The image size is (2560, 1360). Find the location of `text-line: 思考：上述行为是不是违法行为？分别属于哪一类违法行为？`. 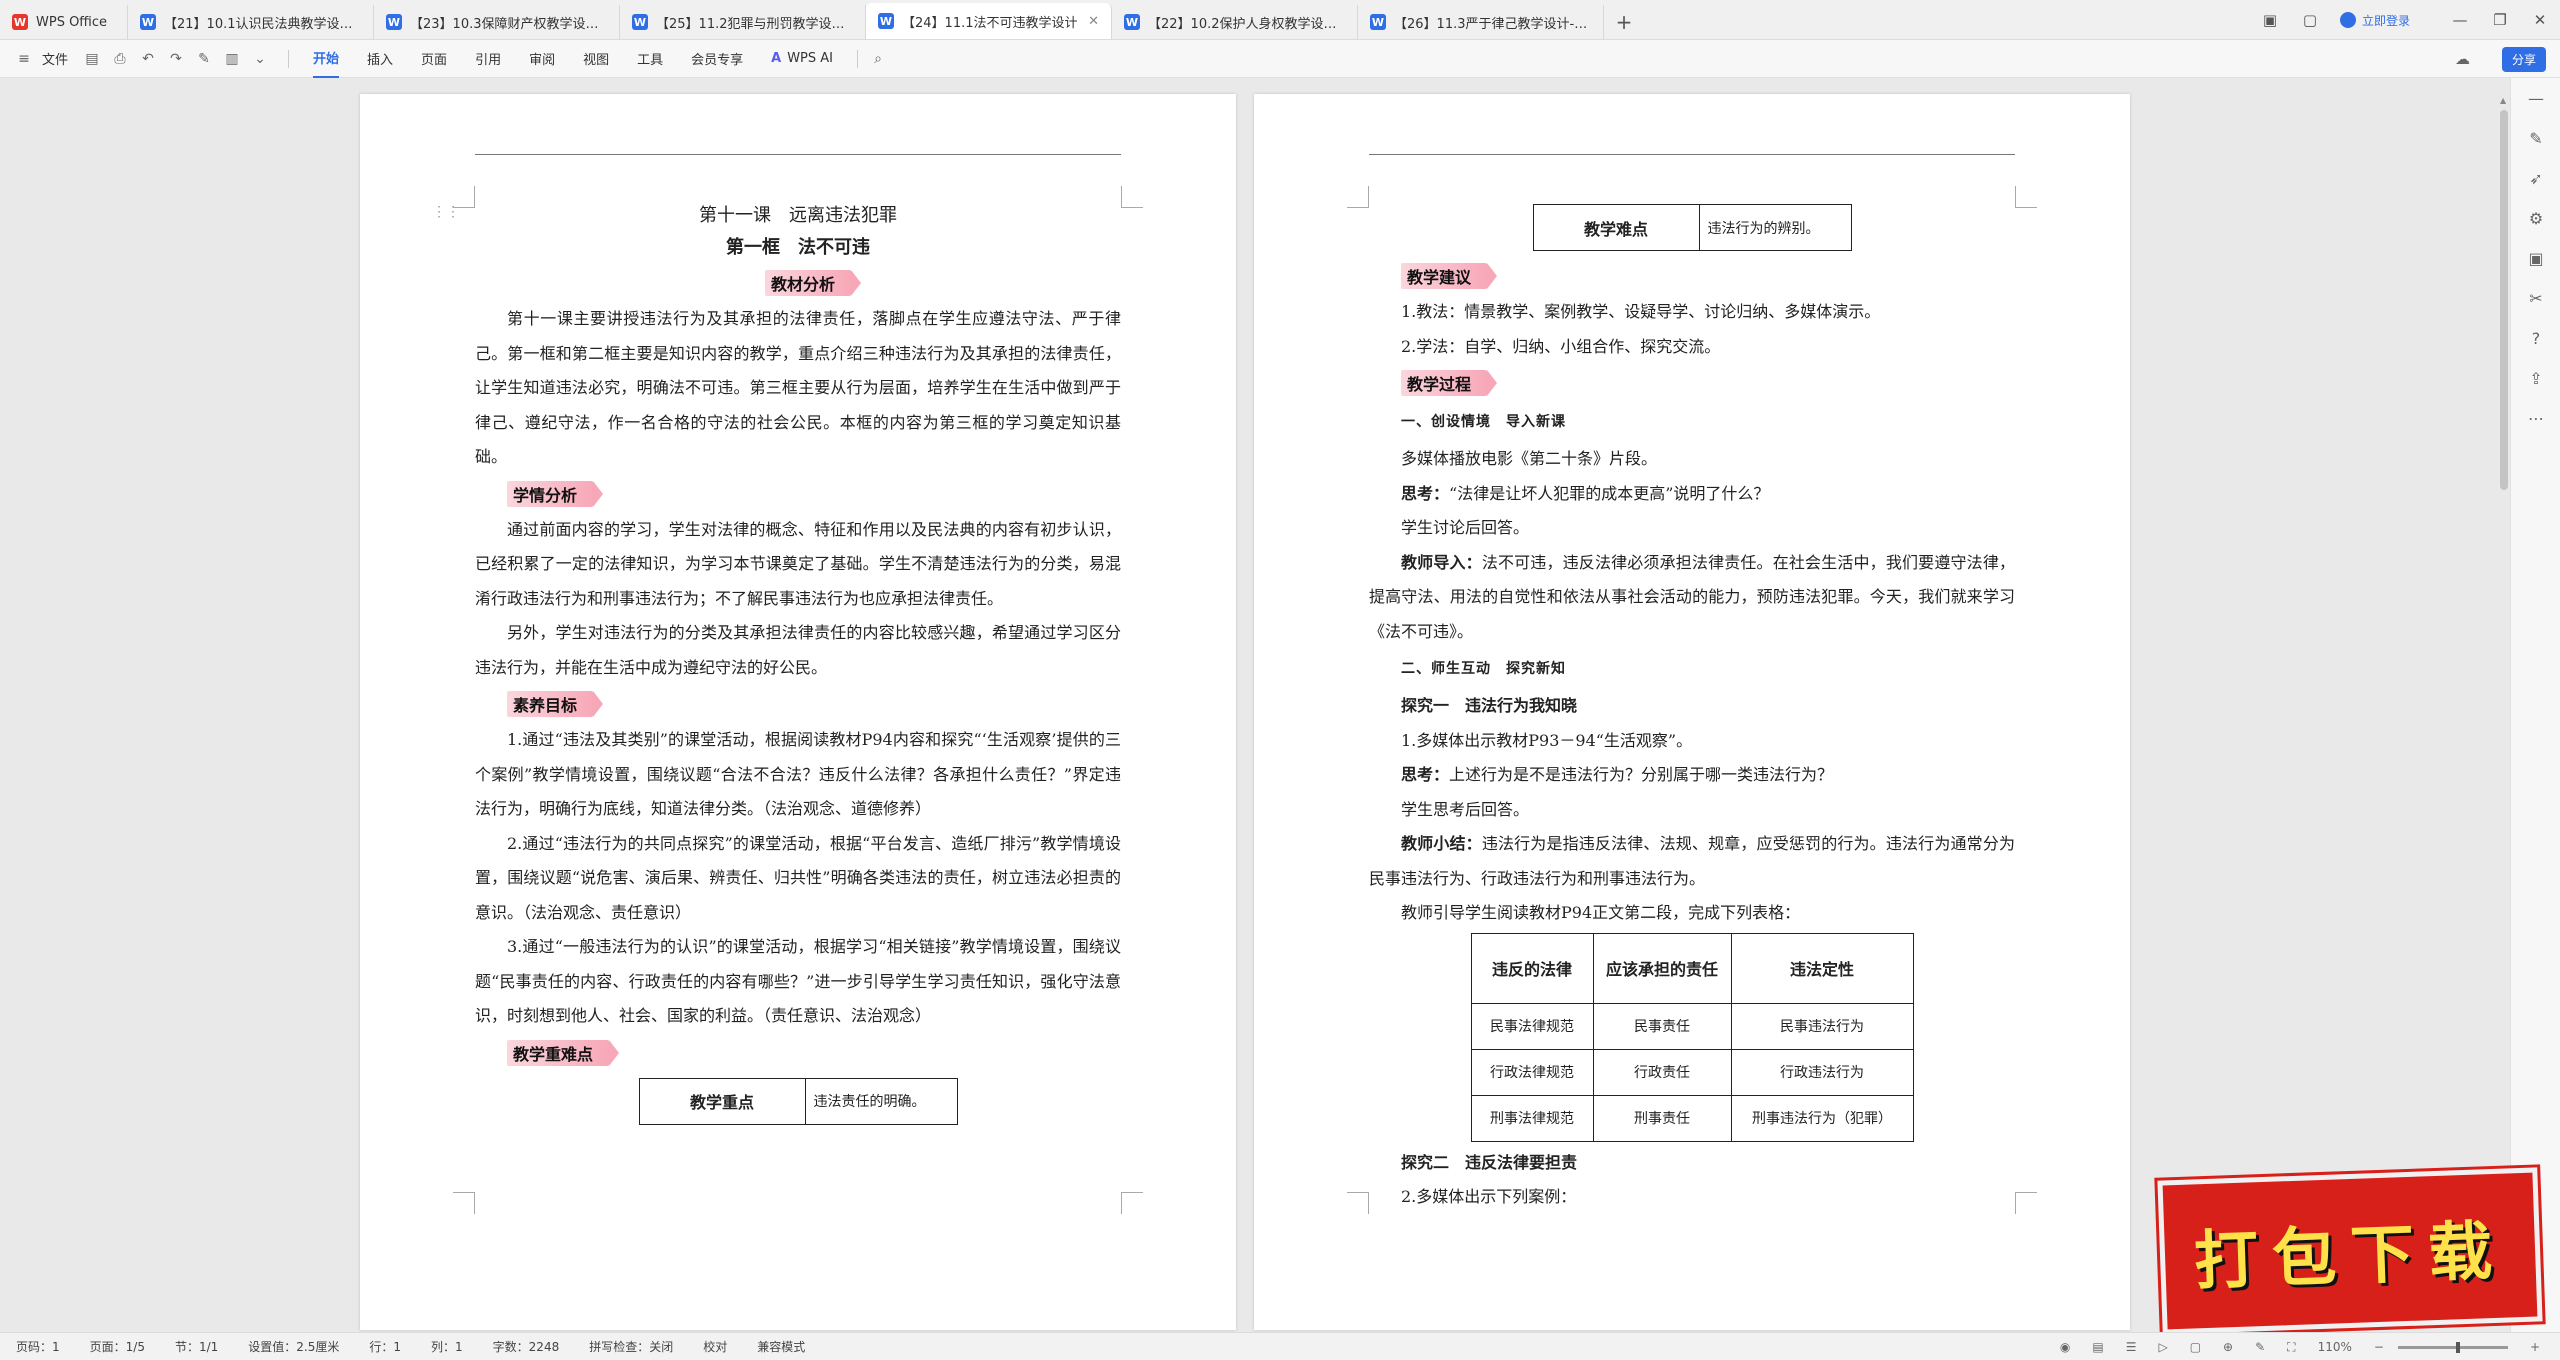

text-line: 思考：上述行为是不是违法行为？分别属于哪一类违法行为？ is located at coordinates (1692, 775).